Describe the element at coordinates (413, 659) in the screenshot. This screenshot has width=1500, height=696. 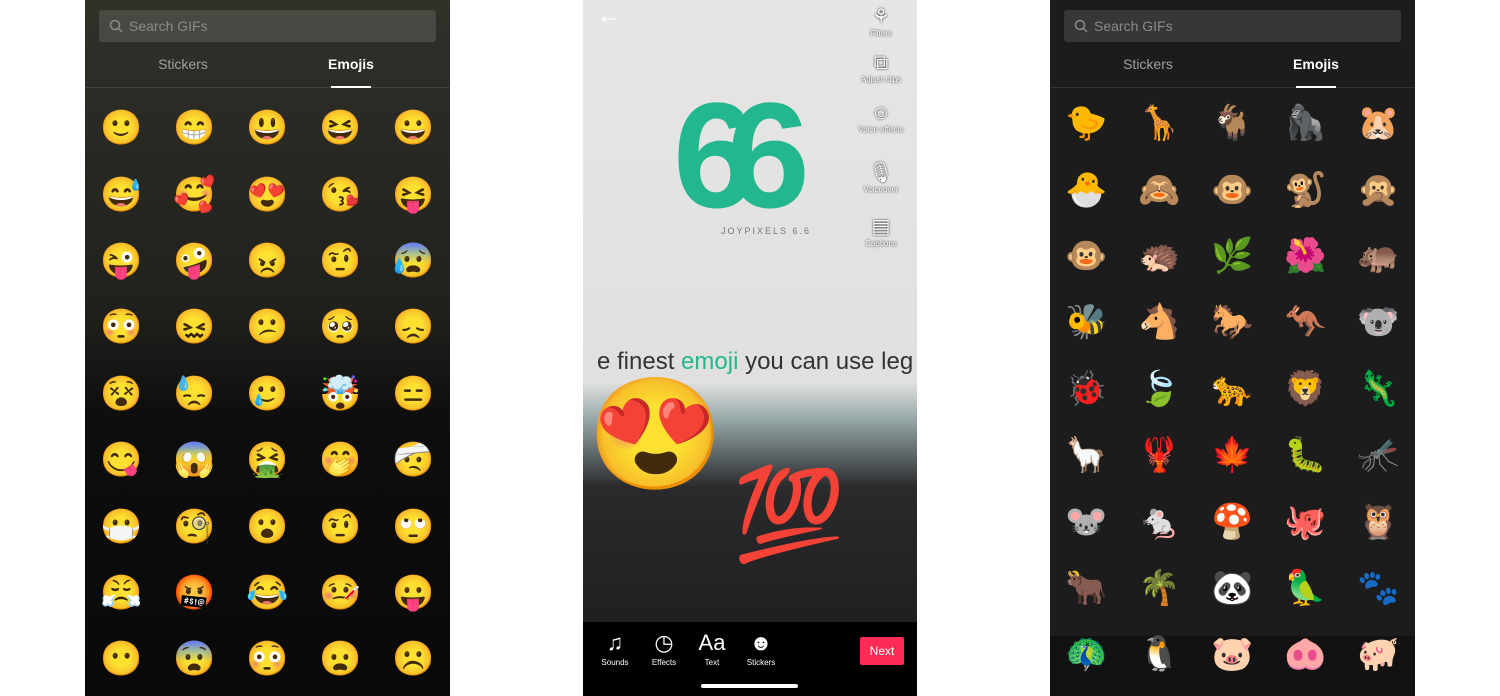
I see `emoji-cell: ☹️` at that location.